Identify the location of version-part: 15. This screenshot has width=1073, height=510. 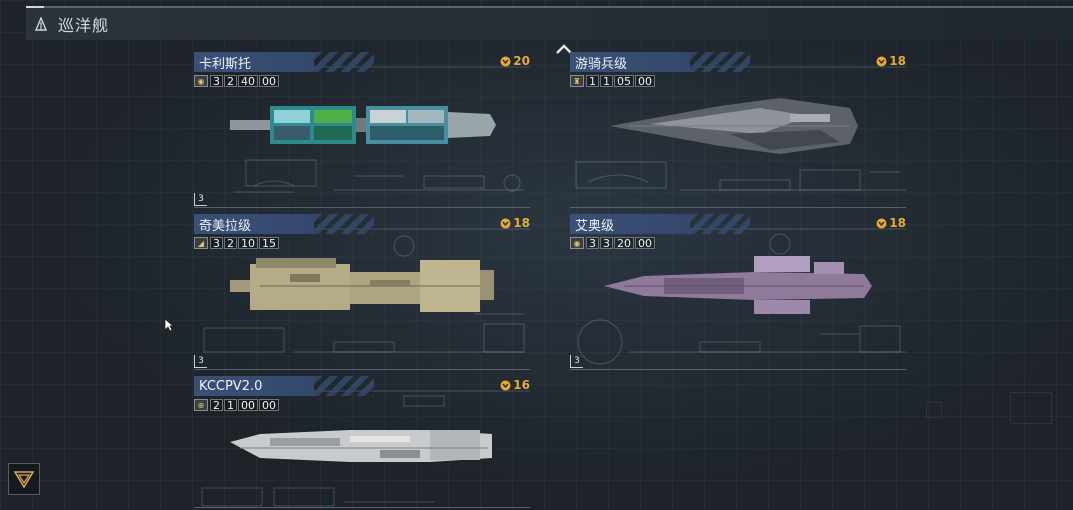
(269, 243).